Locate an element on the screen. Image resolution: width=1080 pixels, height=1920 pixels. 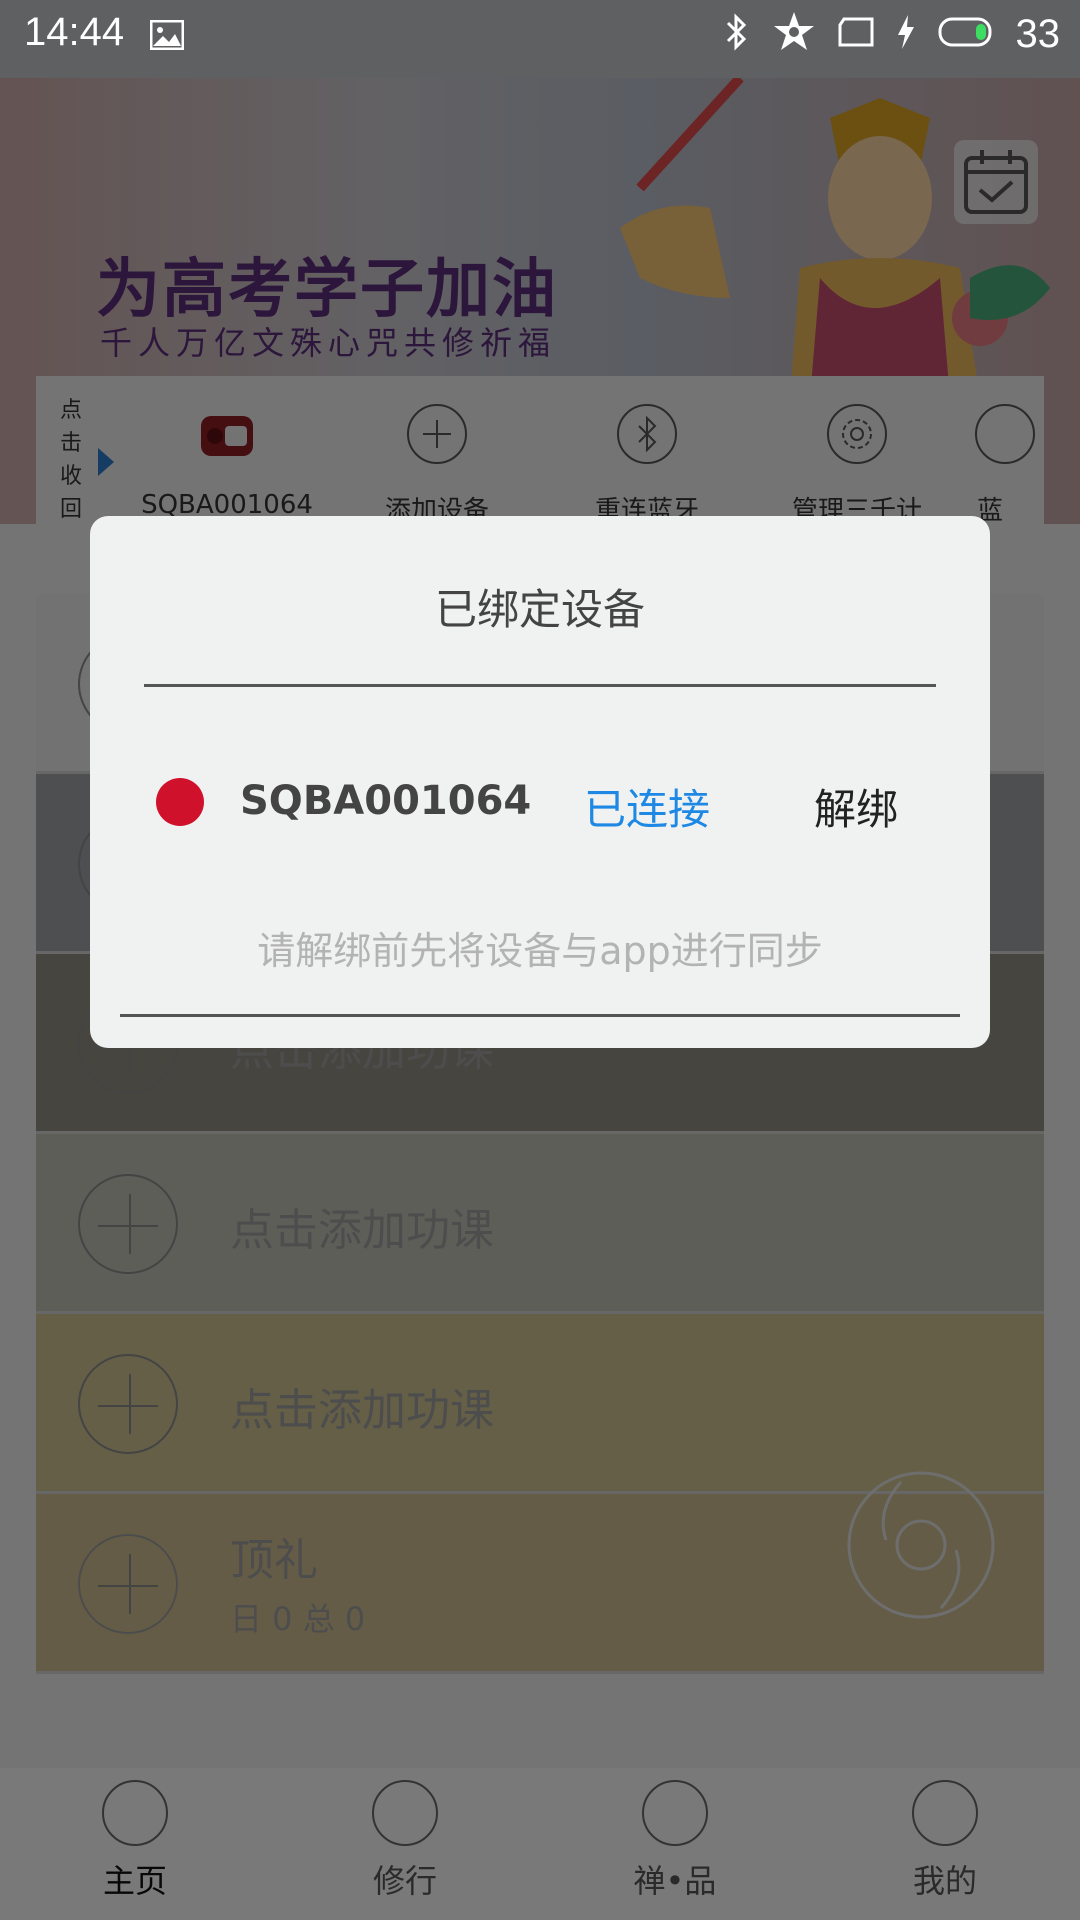
gallery-icon is located at coordinates (167, 36).